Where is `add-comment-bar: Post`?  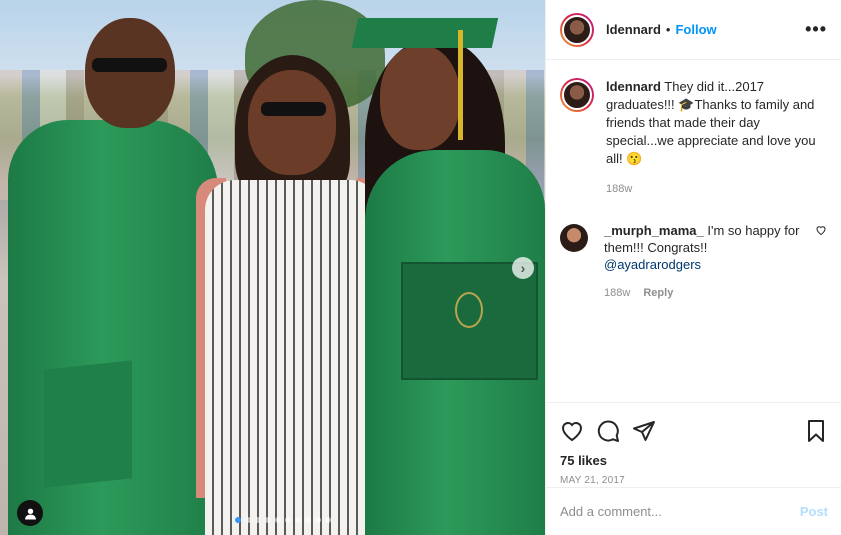 add-comment-bar: Post is located at coordinates (693, 511).